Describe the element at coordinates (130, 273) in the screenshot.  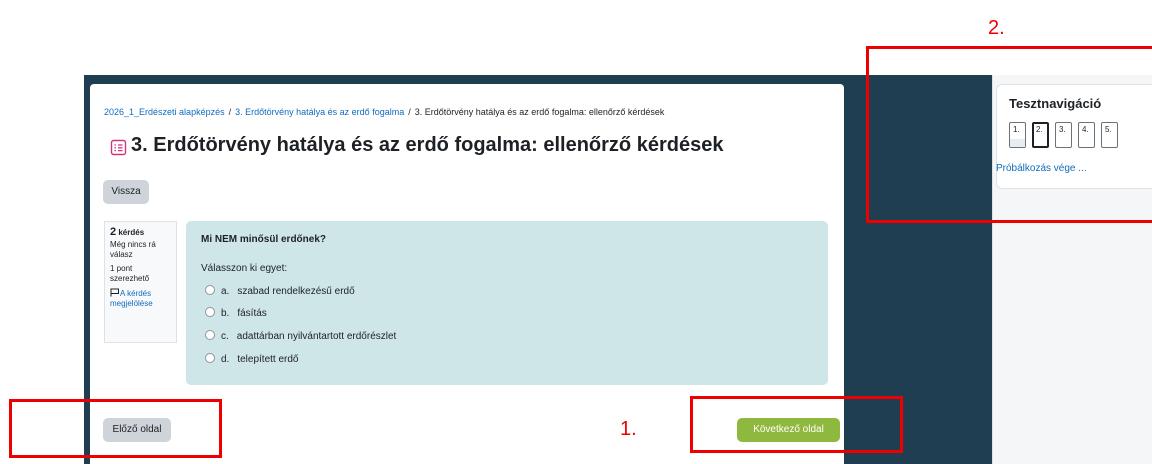
I see `question-points: 1 pont szerezhető` at that location.